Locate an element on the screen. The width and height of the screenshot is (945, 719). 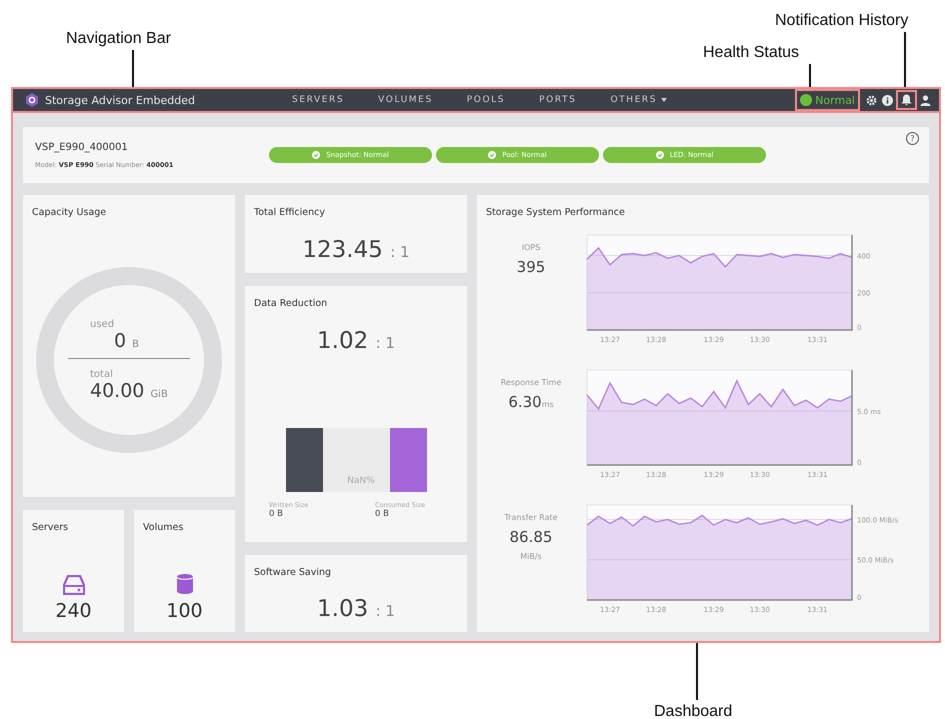
card-title: Volumes is located at coordinates (163, 527).